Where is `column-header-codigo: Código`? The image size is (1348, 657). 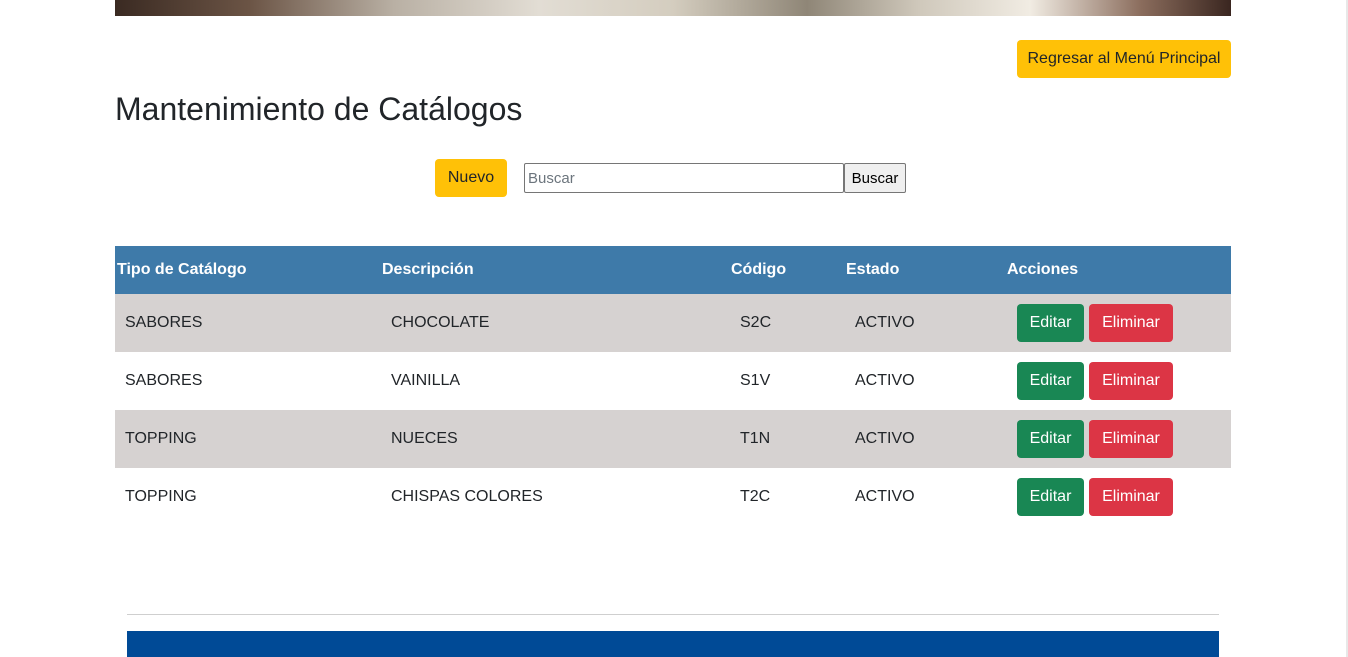
column-header-codigo: Código is located at coordinates (759, 269).